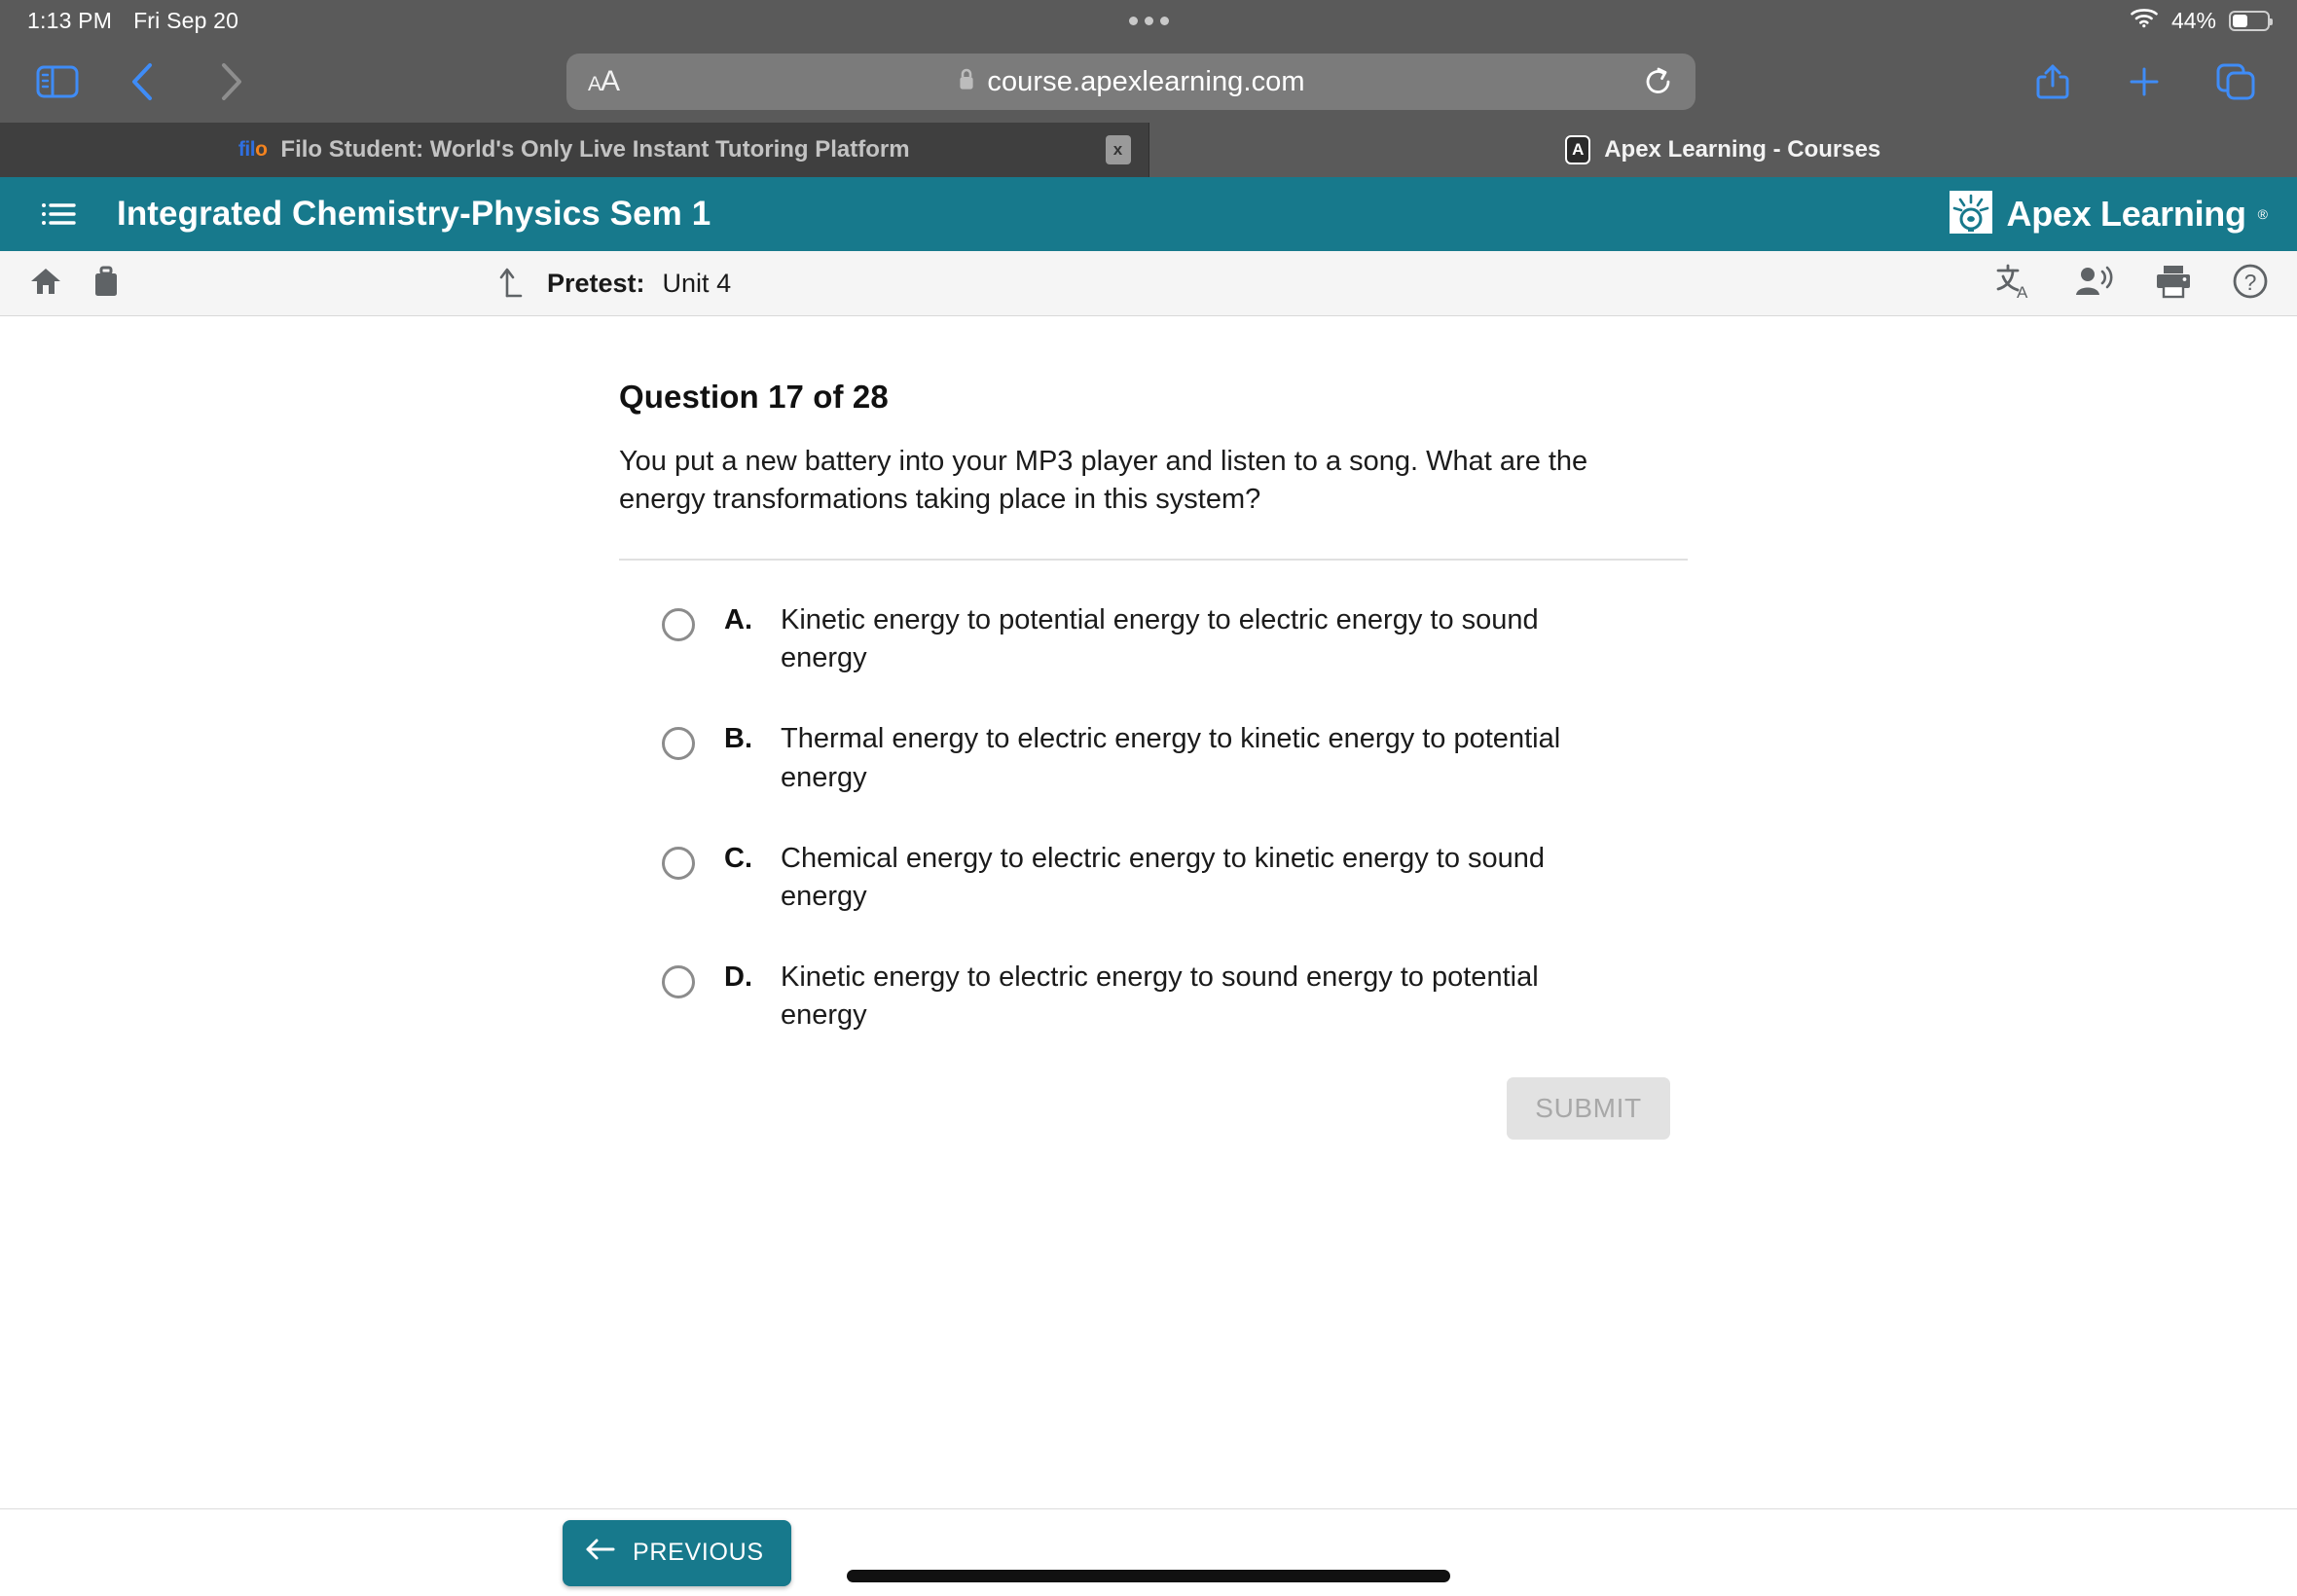 The width and height of the screenshot is (2297, 1596). Describe the element at coordinates (2236, 82) in the screenshot. I see `tabs-overview-button` at that location.